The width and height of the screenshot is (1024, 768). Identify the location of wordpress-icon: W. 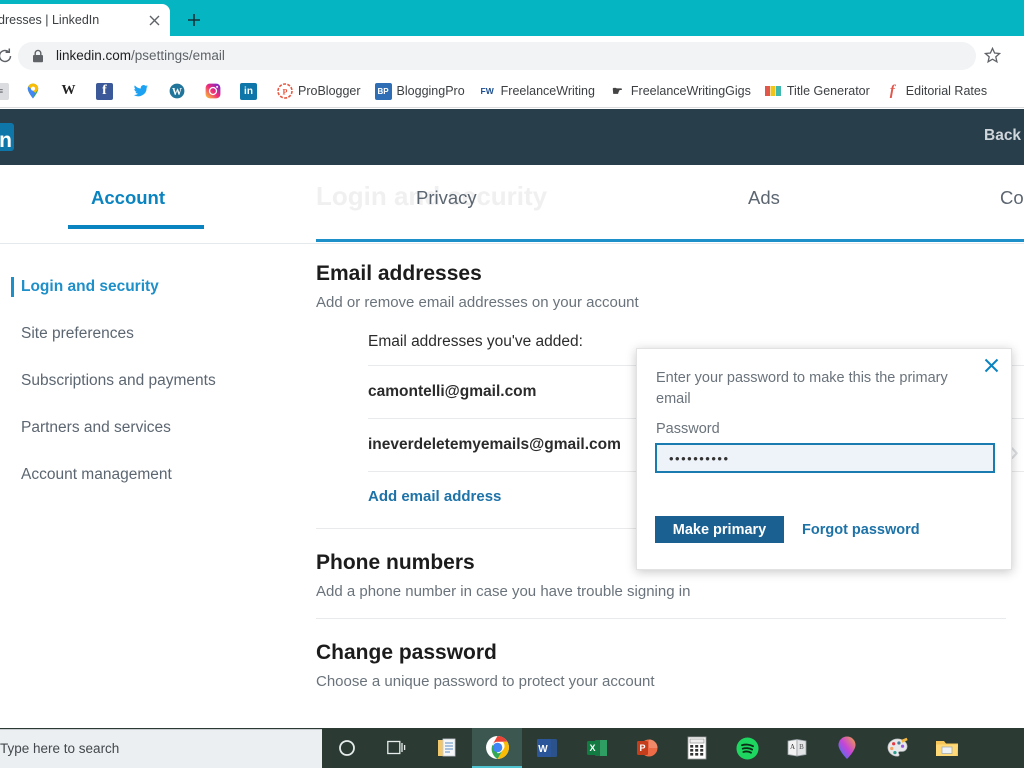
(176, 91).